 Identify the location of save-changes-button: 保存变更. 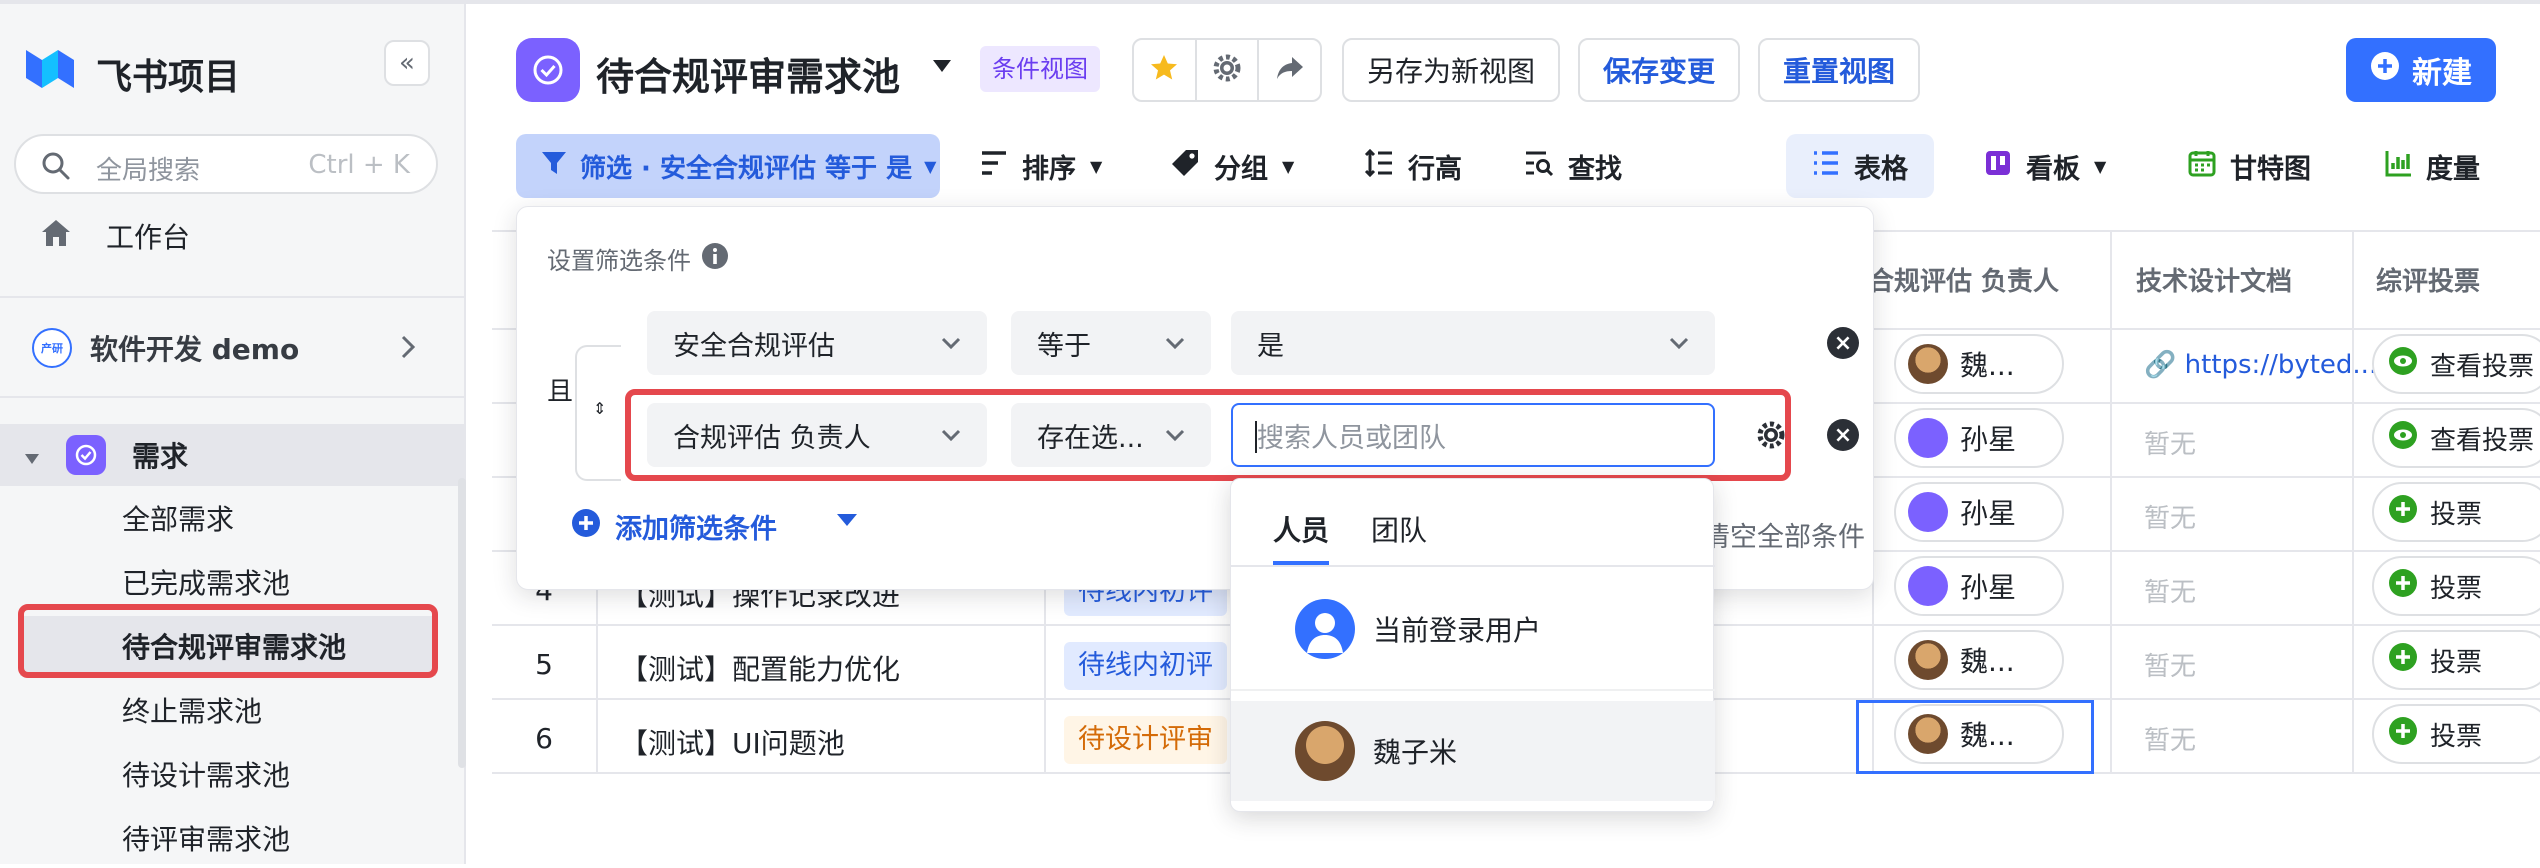
(1659, 70).